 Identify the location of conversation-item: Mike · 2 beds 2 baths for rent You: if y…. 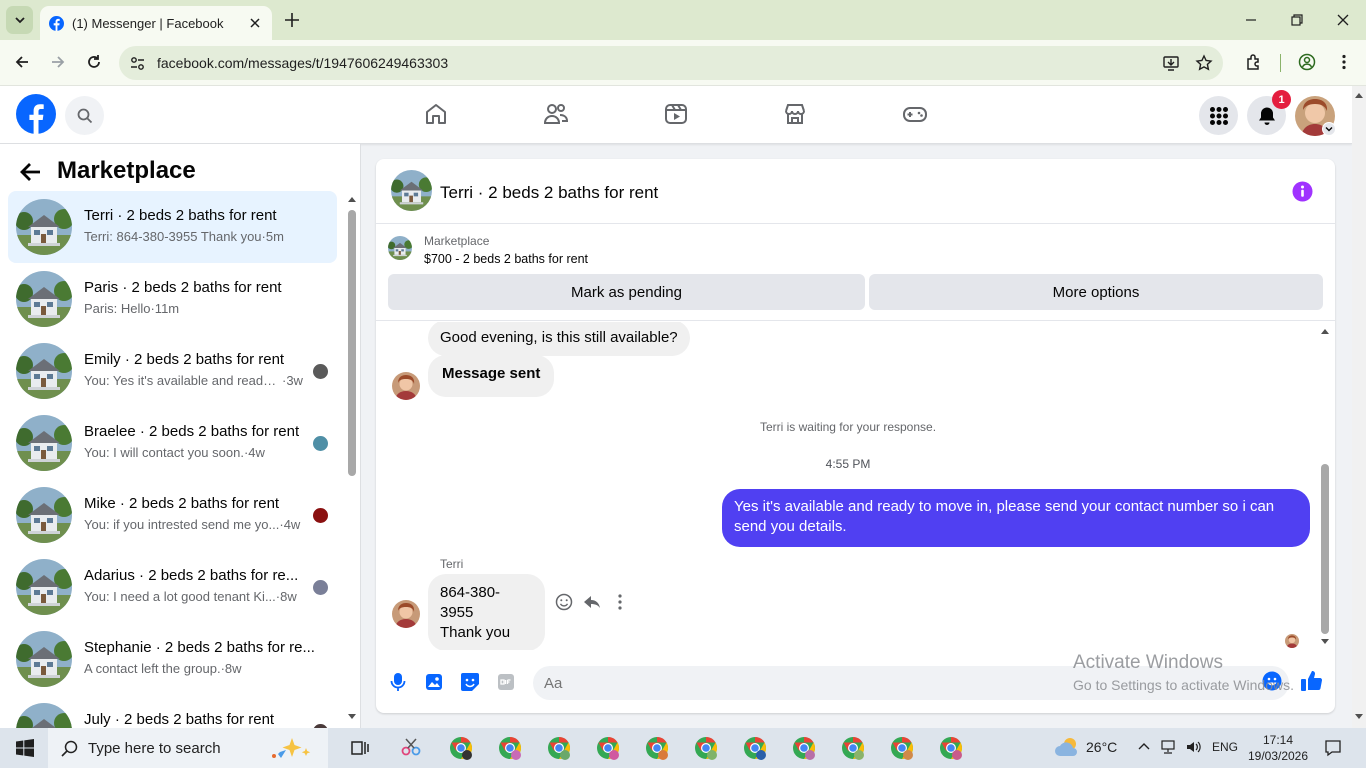
(172, 515).